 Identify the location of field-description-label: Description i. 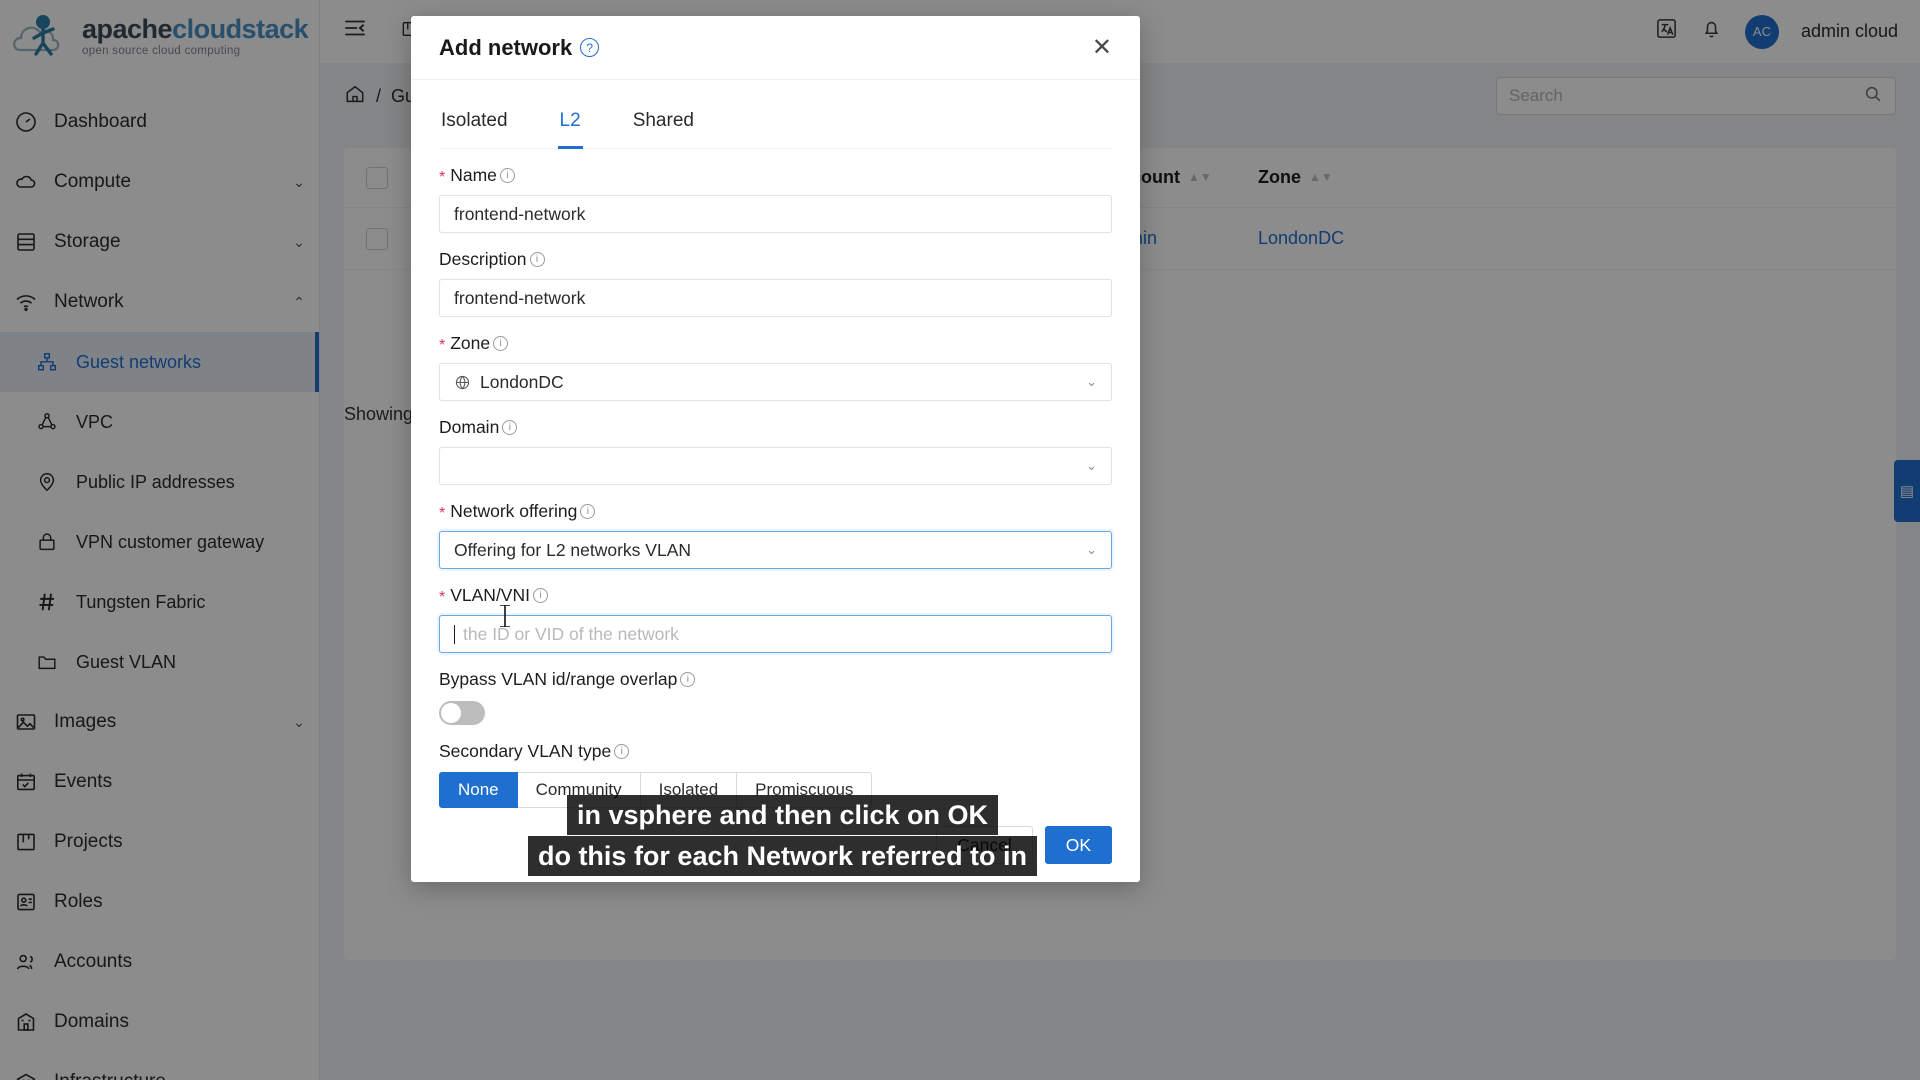
(775, 259).